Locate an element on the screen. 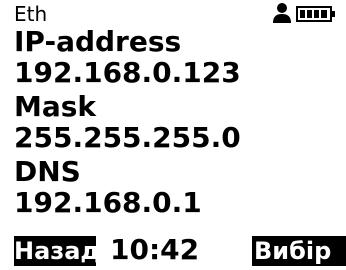 The image size is (346, 270). user-icon is located at coordinates (282, 13).